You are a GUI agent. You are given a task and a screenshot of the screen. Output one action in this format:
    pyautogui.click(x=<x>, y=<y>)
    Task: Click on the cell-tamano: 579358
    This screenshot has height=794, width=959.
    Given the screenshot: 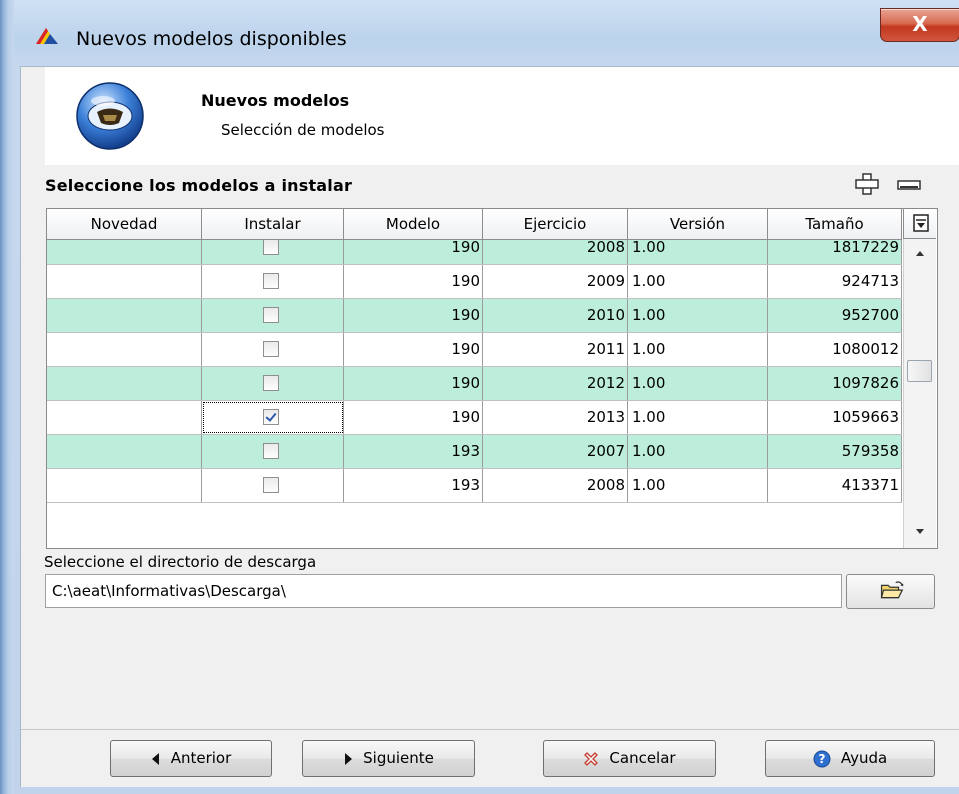 What is the action you would take?
    pyautogui.click(x=835, y=451)
    